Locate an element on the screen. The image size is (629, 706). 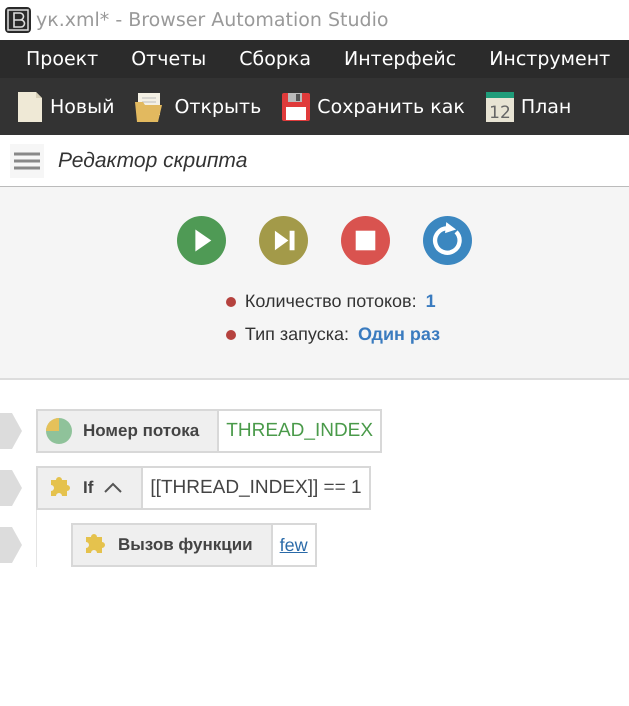
stop-button is located at coordinates (365, 240).